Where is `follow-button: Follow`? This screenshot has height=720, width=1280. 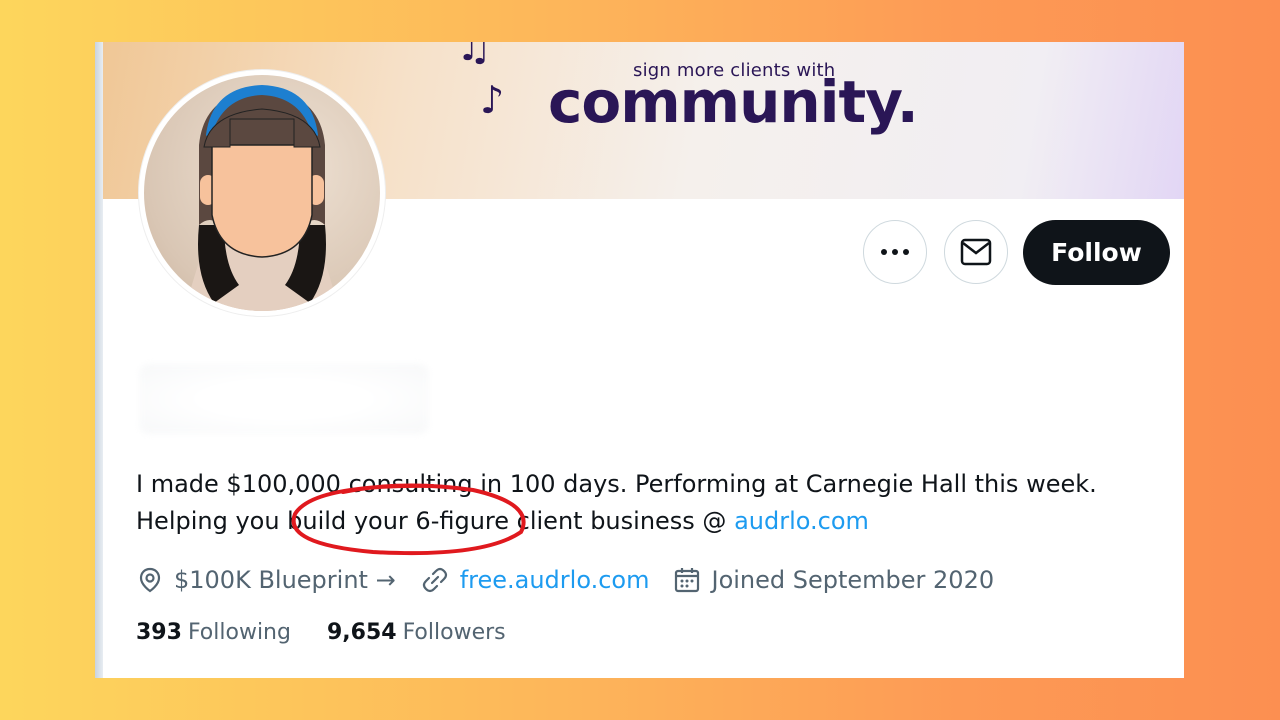
follow-button: Follow is located at coordinates (1096, 252).